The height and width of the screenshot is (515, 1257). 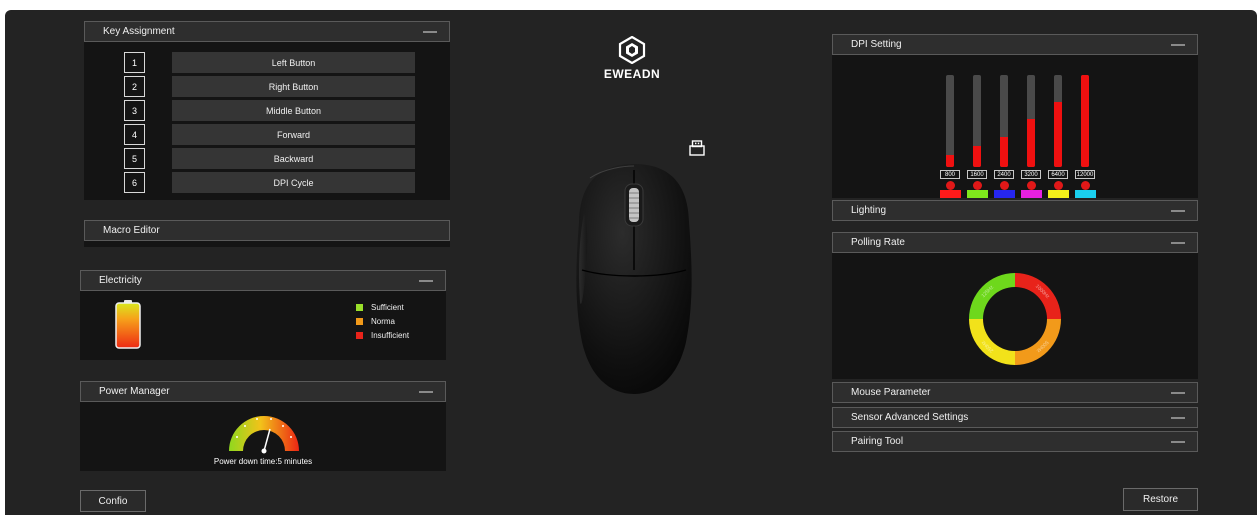 What do you see at coordinates (869, 210) in the screenshot?
I see `lighting-title: Lighting` at bounding box center [869, 210].